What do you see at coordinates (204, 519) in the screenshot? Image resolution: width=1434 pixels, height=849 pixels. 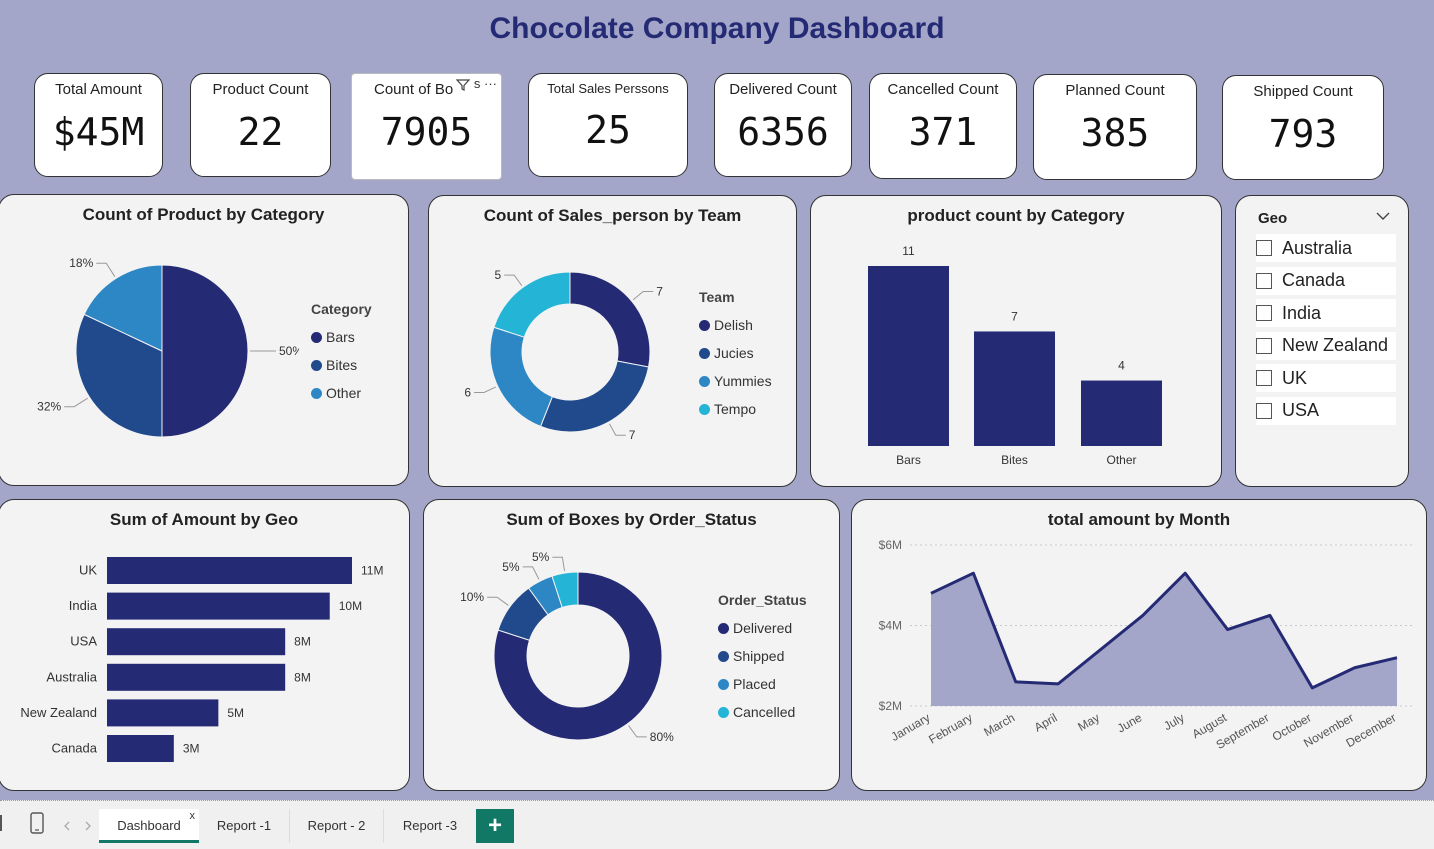 I see `chart-title: Sum of Amount by Geo` at bounding box center [204, 519].